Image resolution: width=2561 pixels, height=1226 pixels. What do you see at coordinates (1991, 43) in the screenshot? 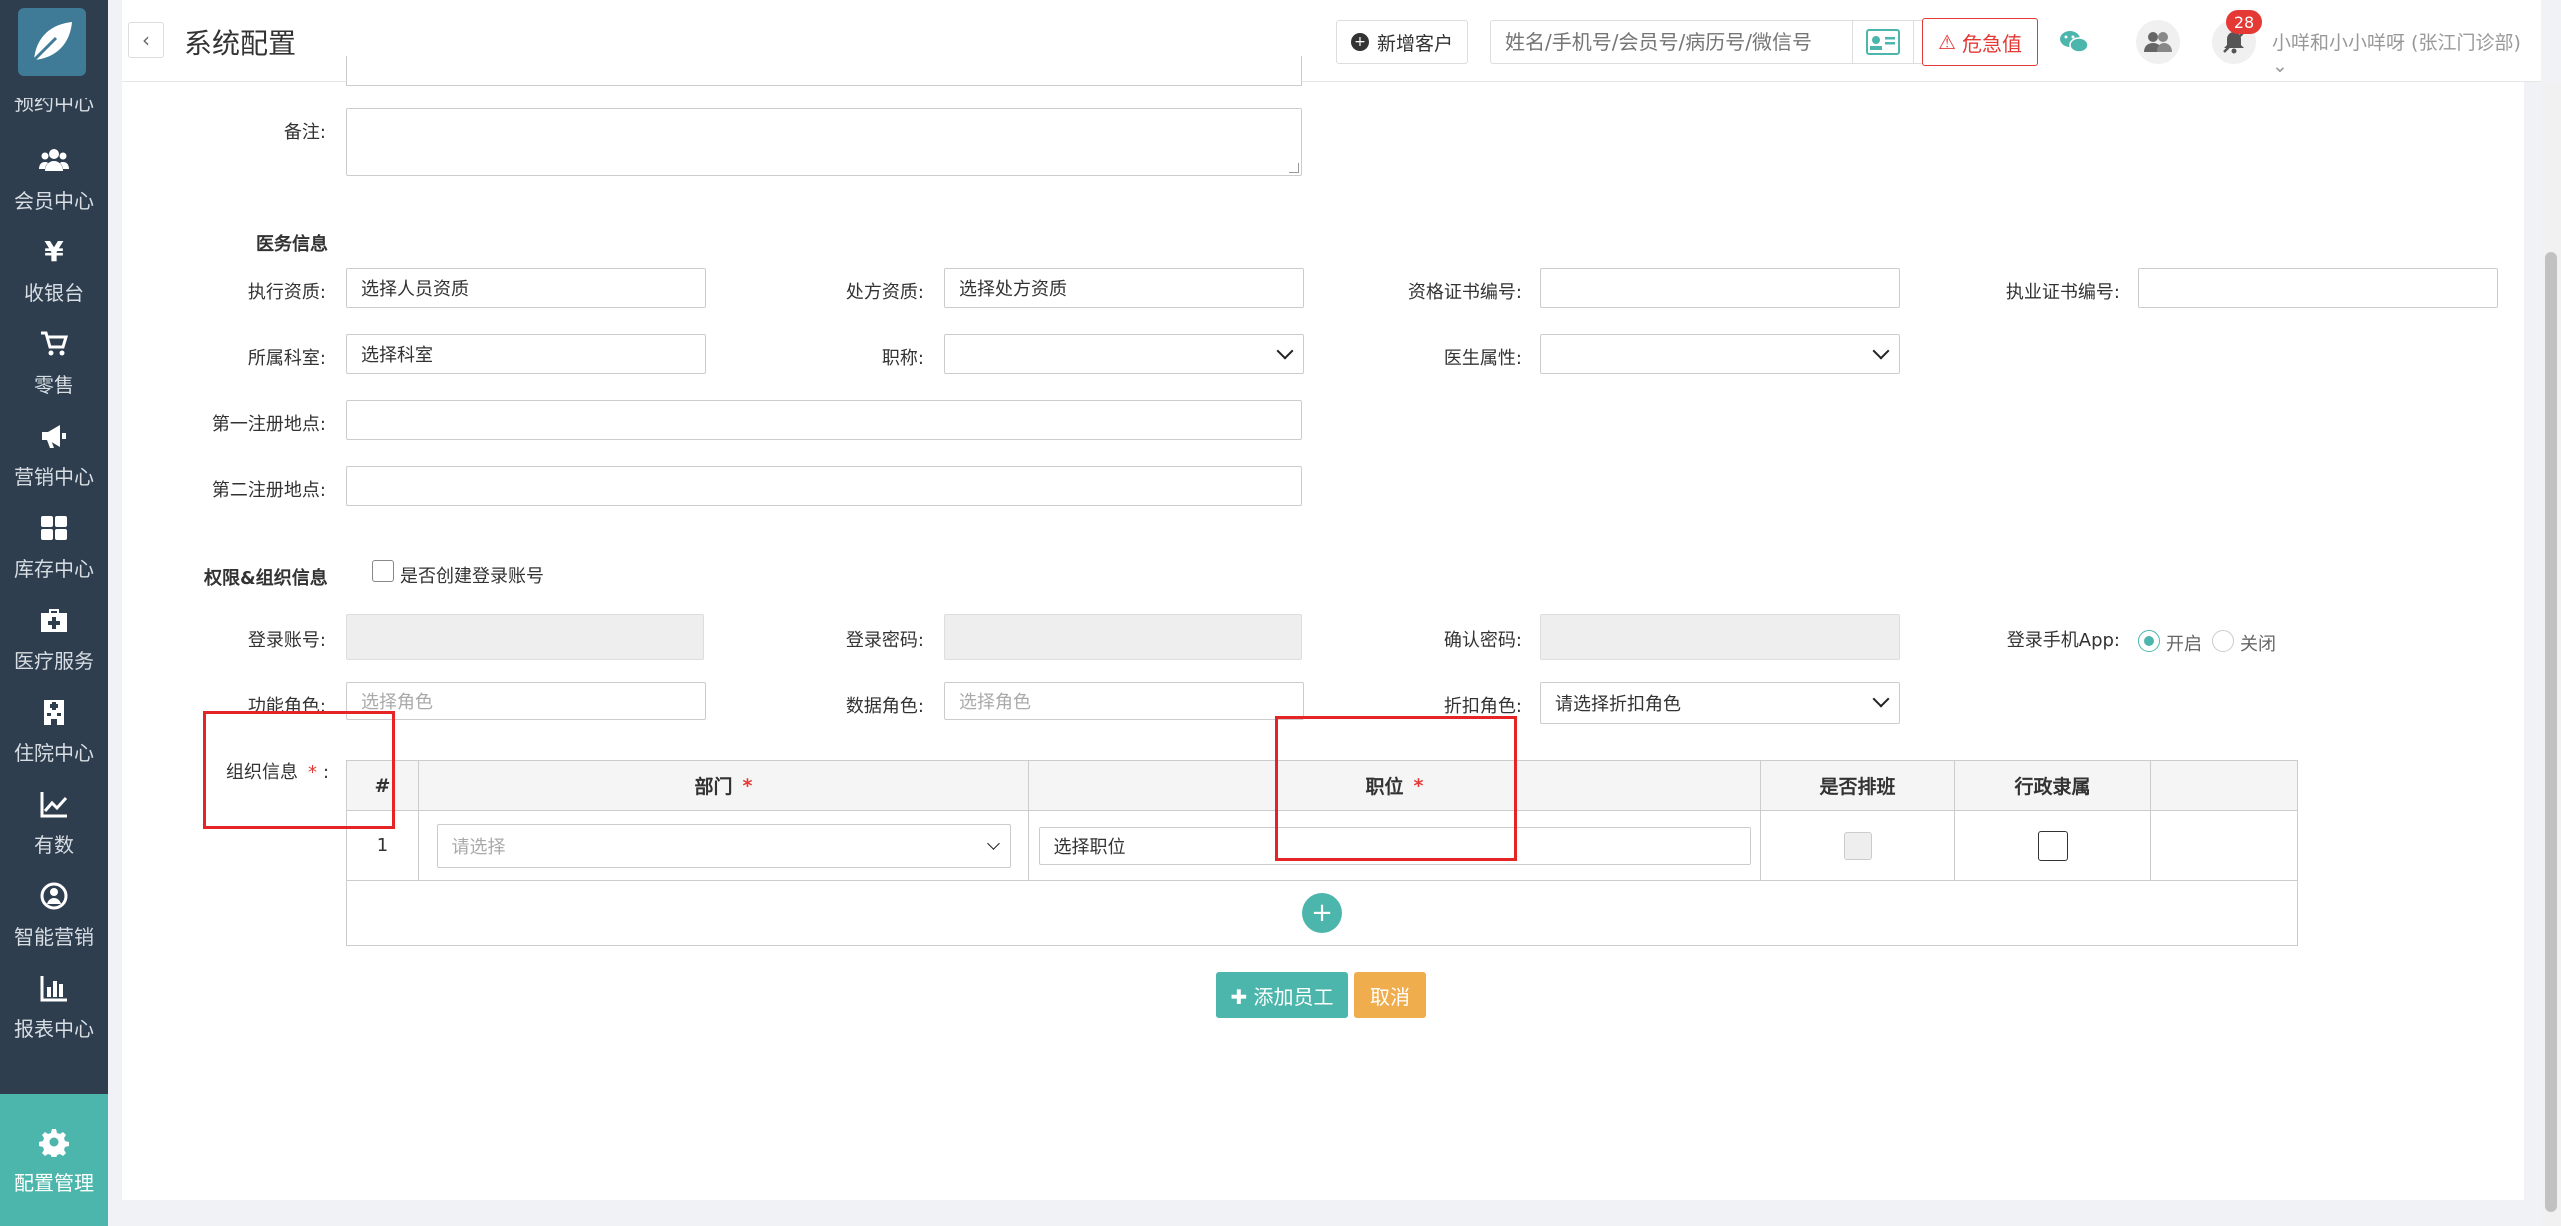
I see `critical-value-label: 危急值` at bounding box center [1991, 43].